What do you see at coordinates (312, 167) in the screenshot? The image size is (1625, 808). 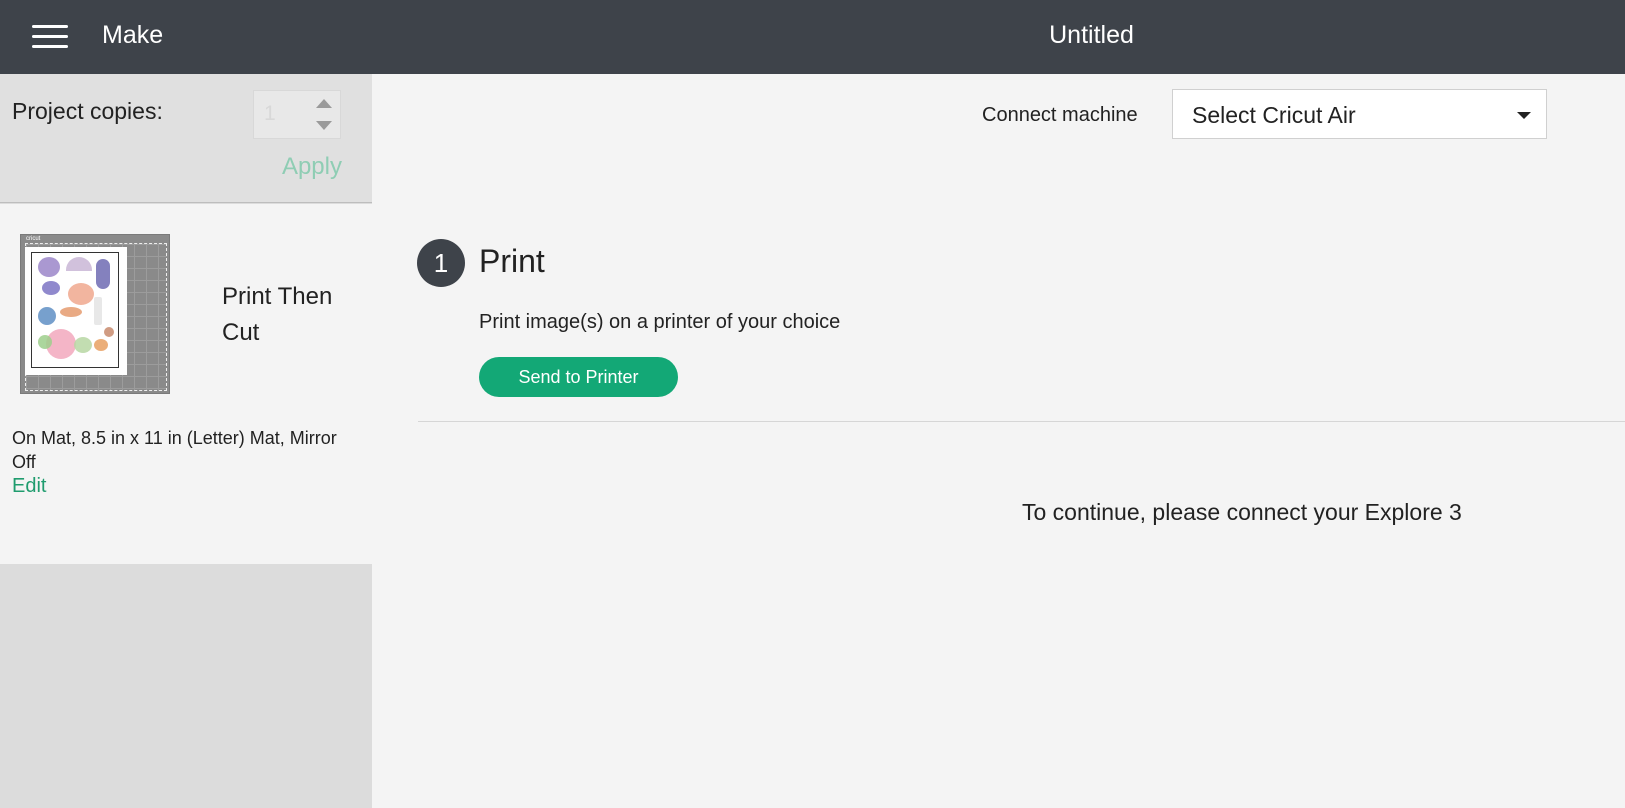 I see `apply-button: Apply` at bounding box center [312, 167].